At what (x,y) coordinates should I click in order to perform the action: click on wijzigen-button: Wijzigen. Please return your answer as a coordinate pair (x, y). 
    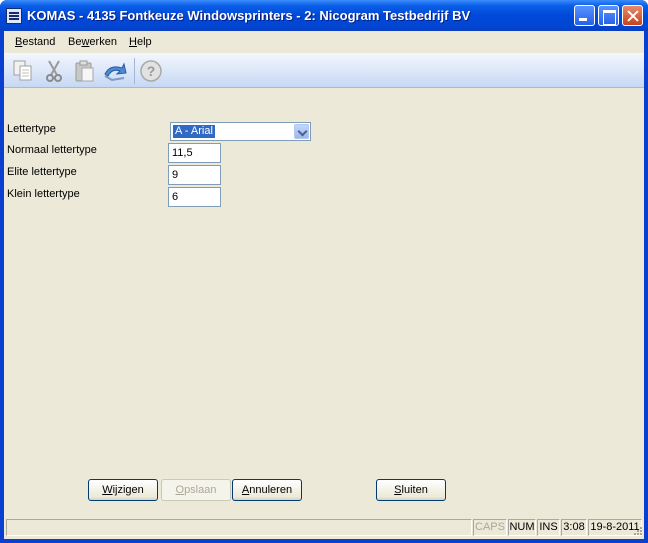
    Looking at the image, I should click on (123, 490).